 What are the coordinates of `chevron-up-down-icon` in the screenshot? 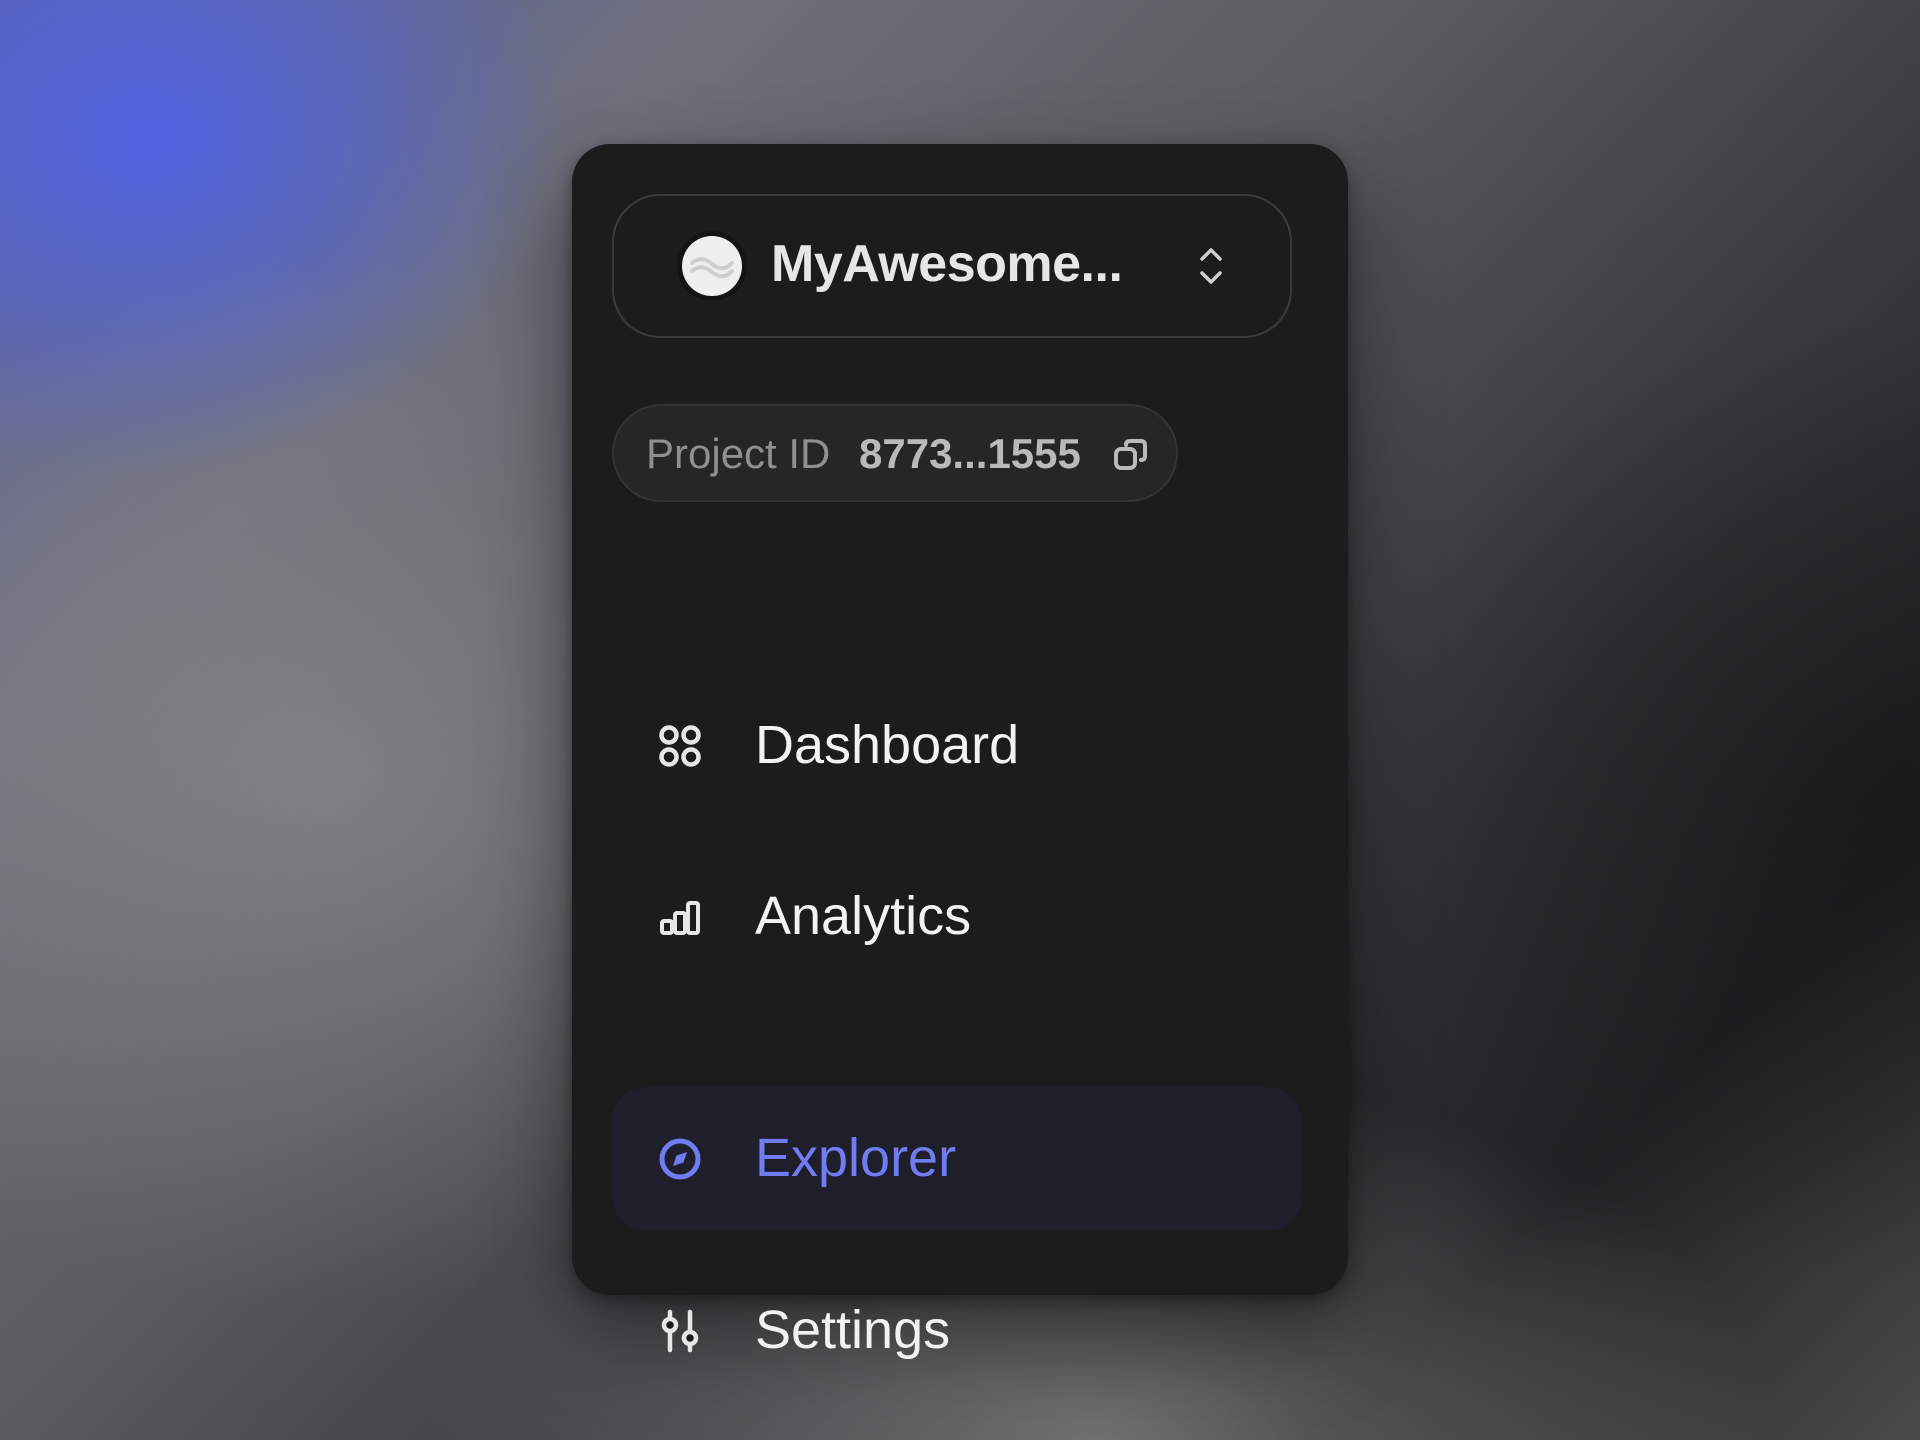 It's located at (1211, 266).